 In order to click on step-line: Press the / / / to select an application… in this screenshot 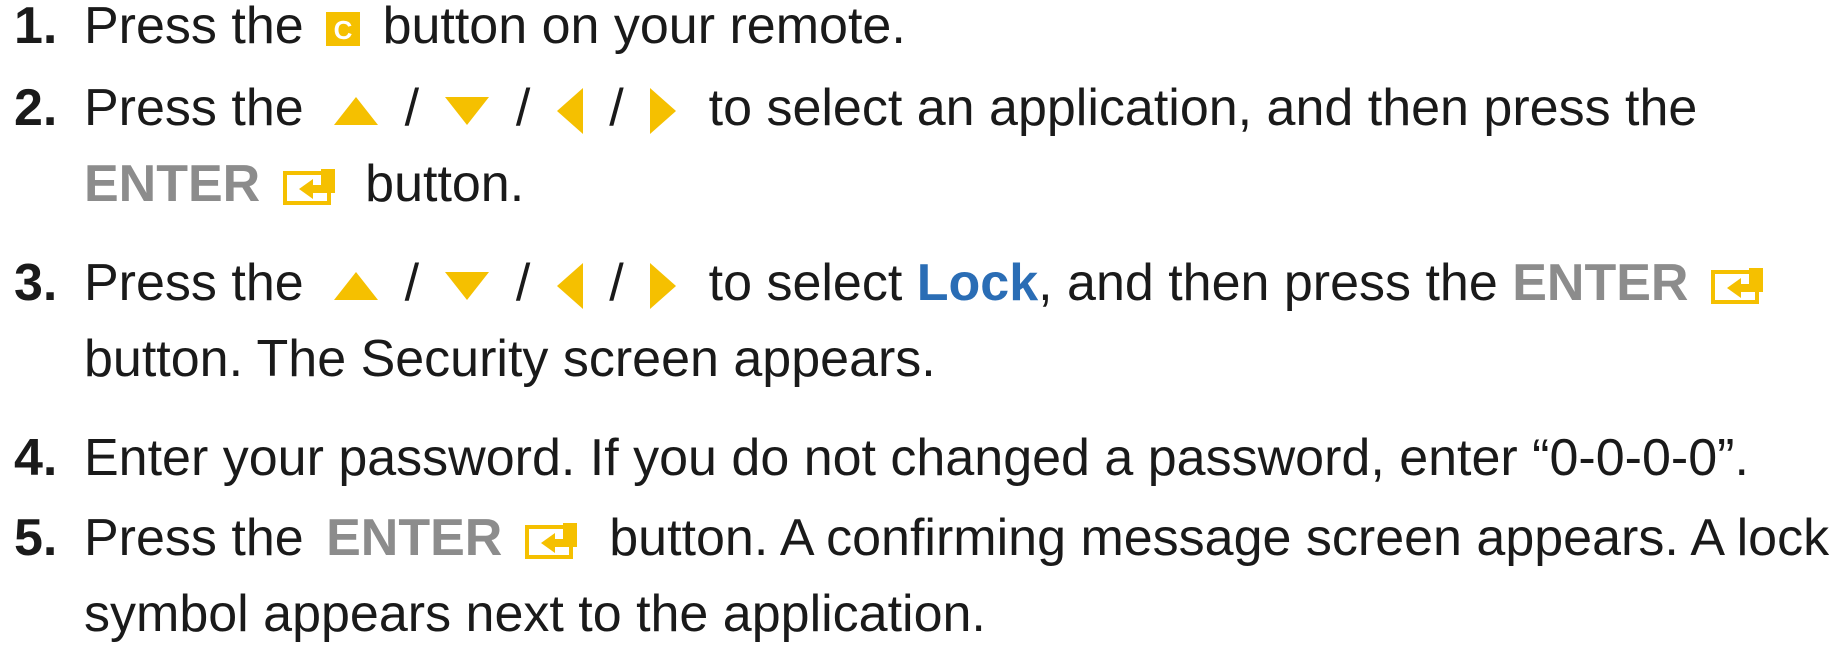, I will do `click(890, 108)`.